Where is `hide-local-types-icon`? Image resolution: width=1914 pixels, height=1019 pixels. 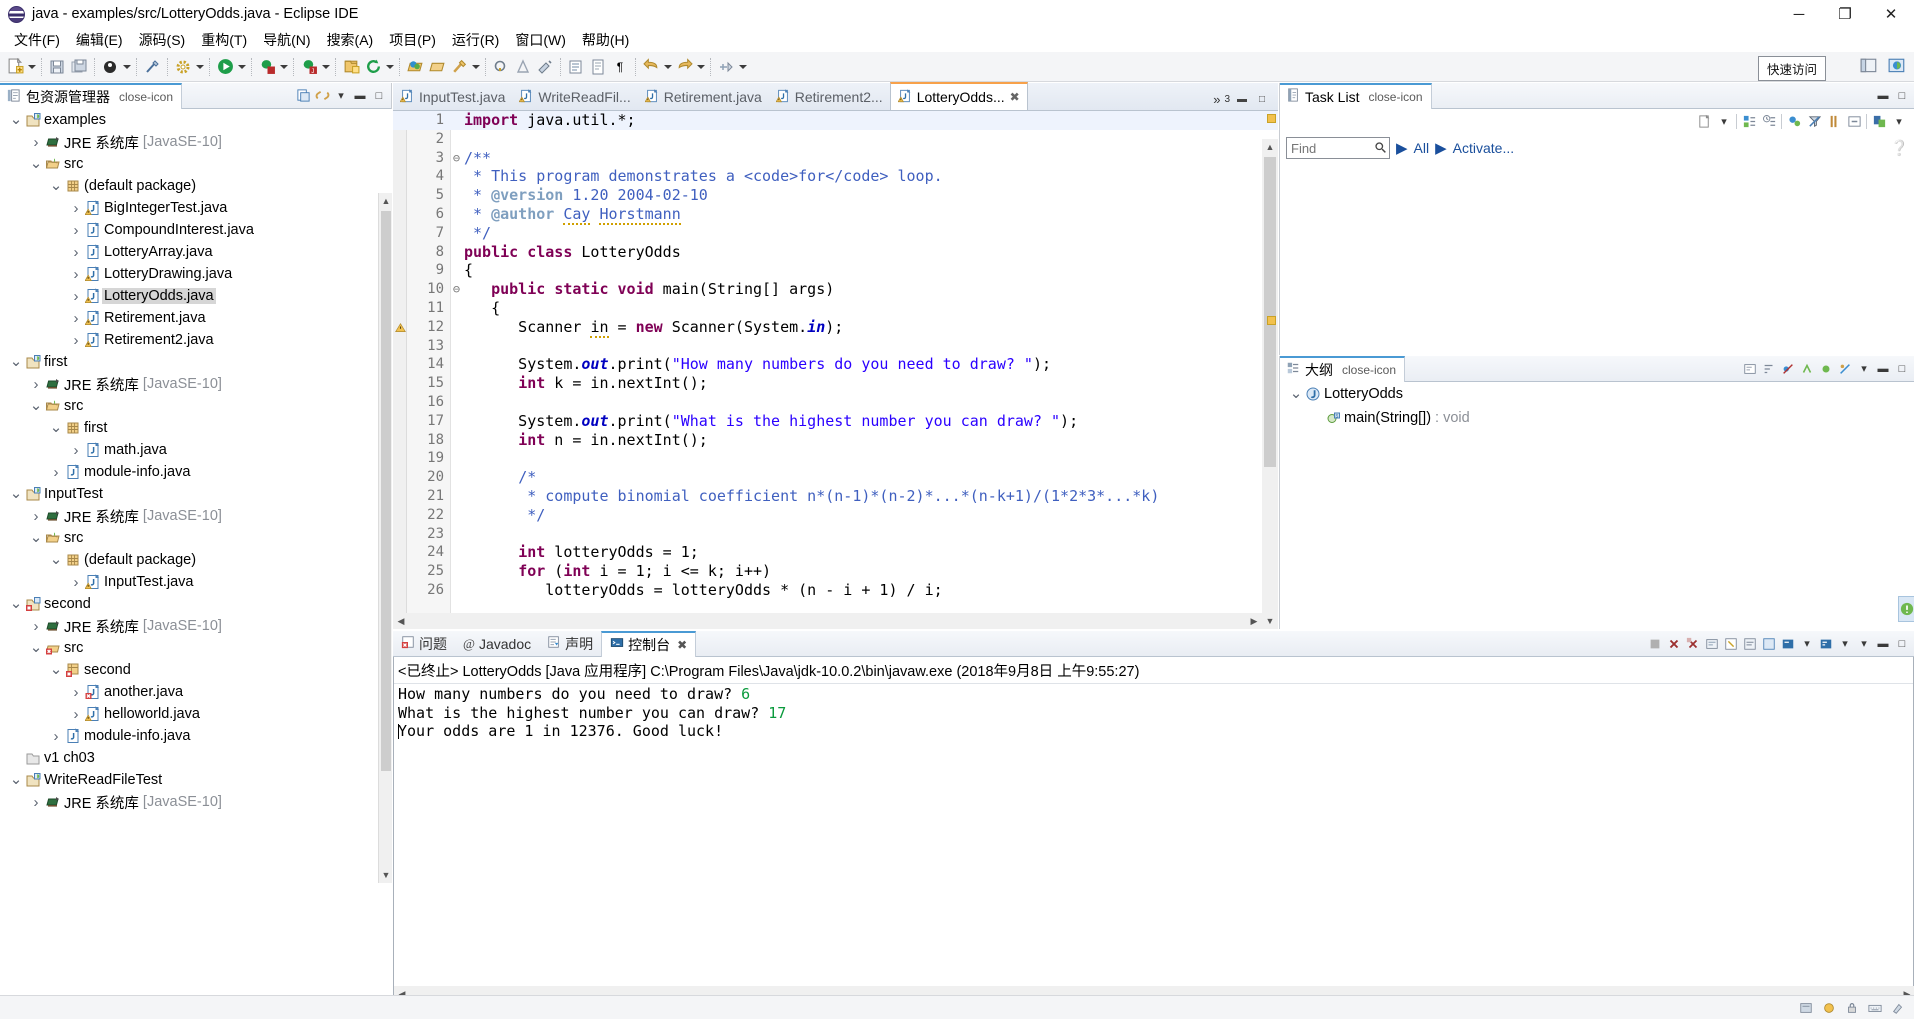 hide-local-types-icon is located at coordinates (1845, 369).